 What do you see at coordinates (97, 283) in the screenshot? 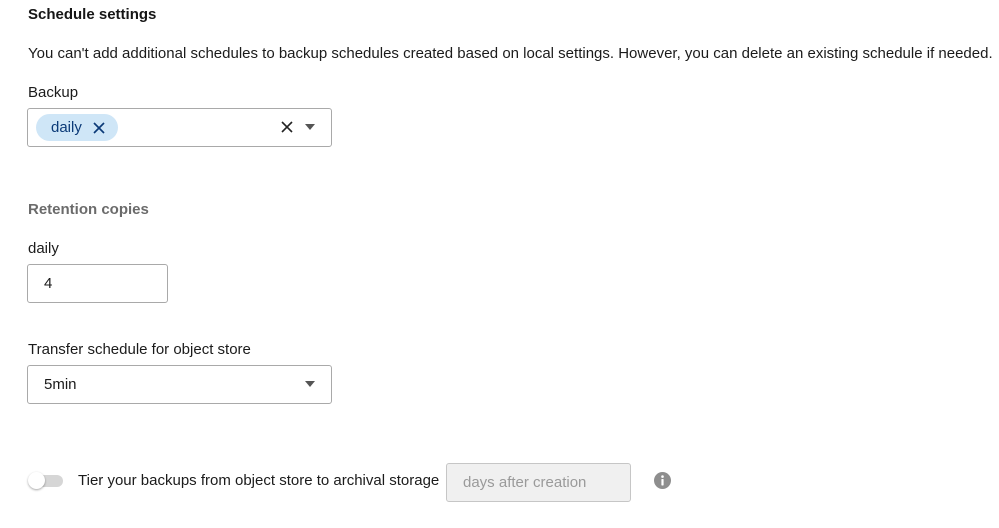
I see `retention-daily-input` at bounding box center [97, 283].